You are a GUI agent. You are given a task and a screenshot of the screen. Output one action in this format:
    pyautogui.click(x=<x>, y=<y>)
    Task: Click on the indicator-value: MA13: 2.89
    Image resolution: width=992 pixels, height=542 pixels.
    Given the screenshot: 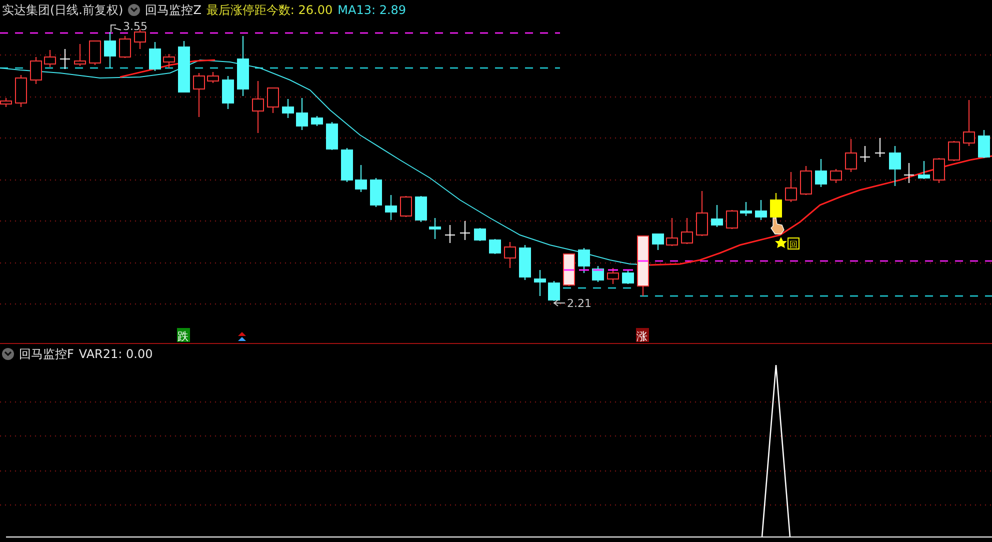 What is the action you would take?
    pyautogui.click(x=372, y=10)
    